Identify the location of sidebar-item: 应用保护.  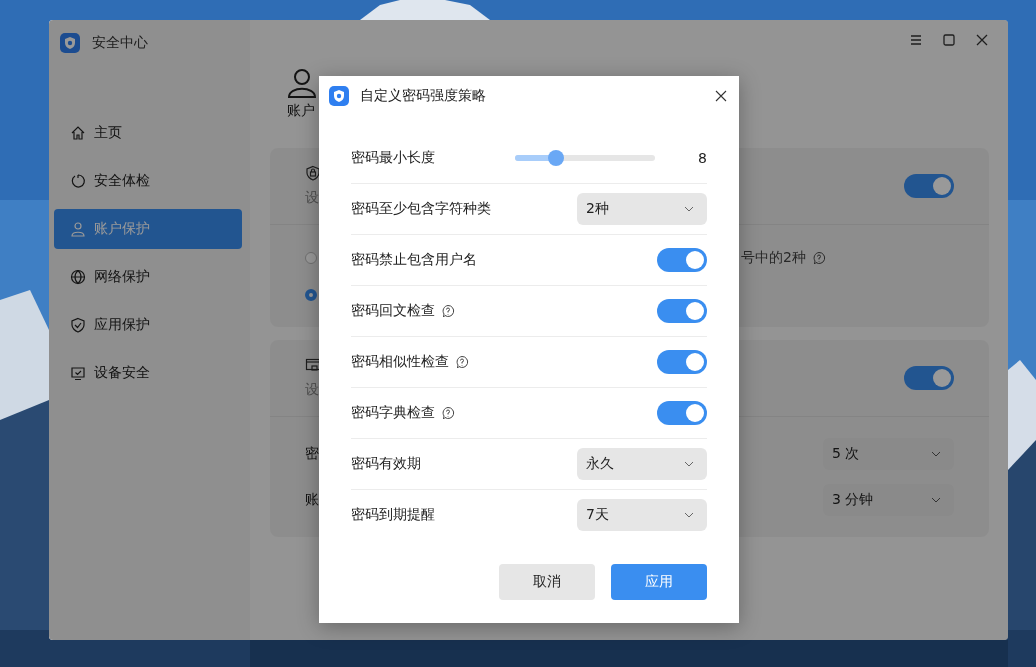
(148, 325).